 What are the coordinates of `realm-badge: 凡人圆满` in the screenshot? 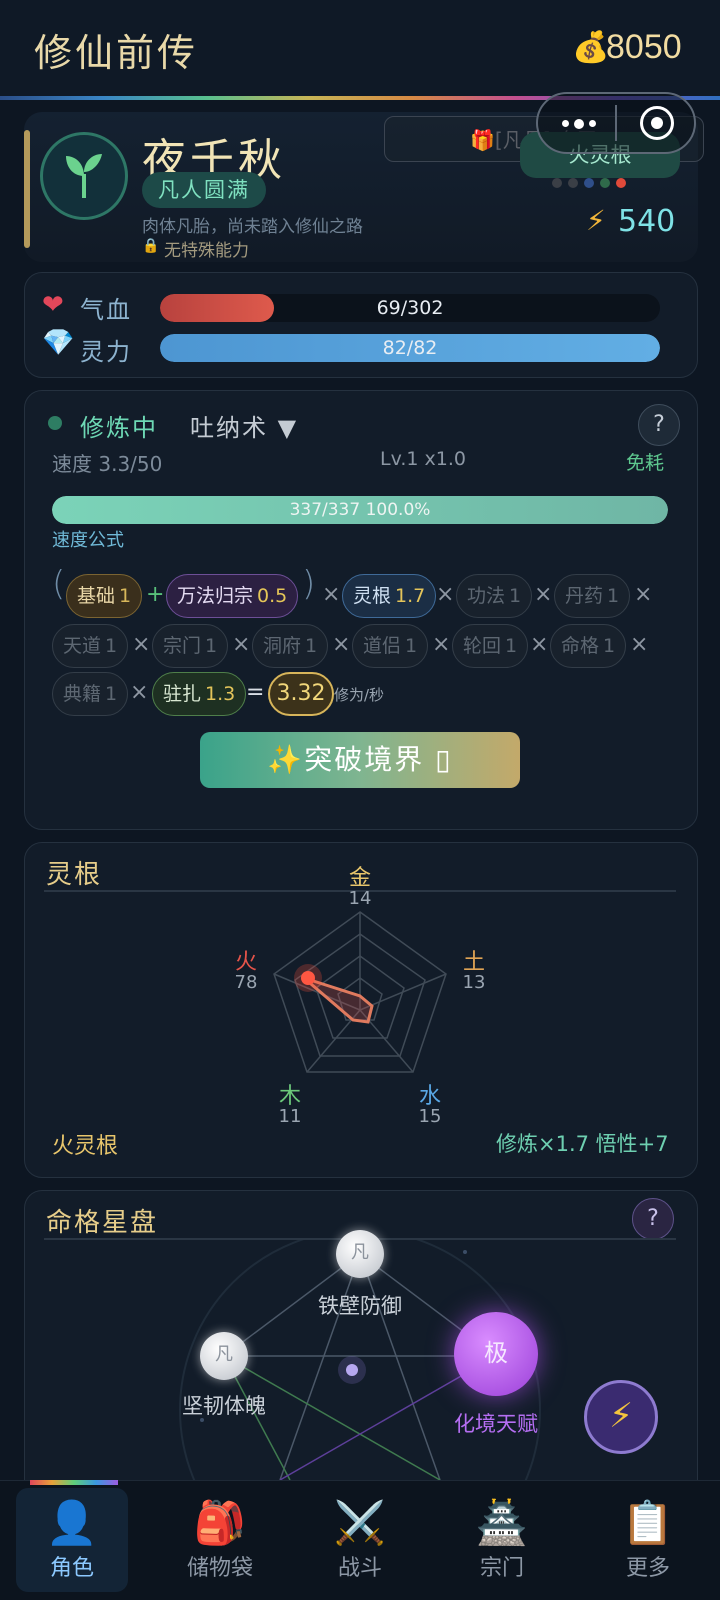 It's located at (204, 190).